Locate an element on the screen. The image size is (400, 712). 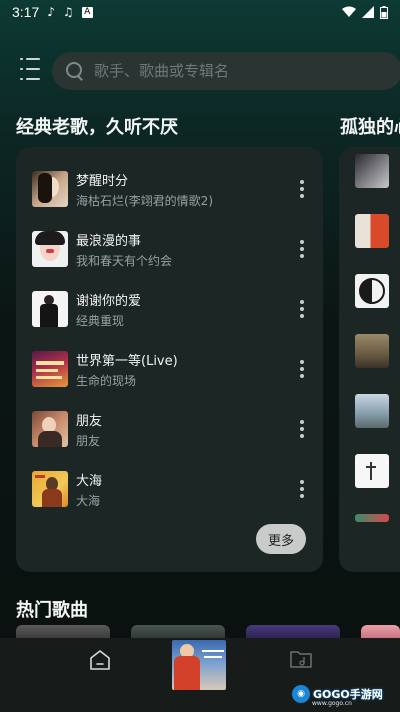
song-subtitle: 经典重现 is located at coordinates (100, 320).